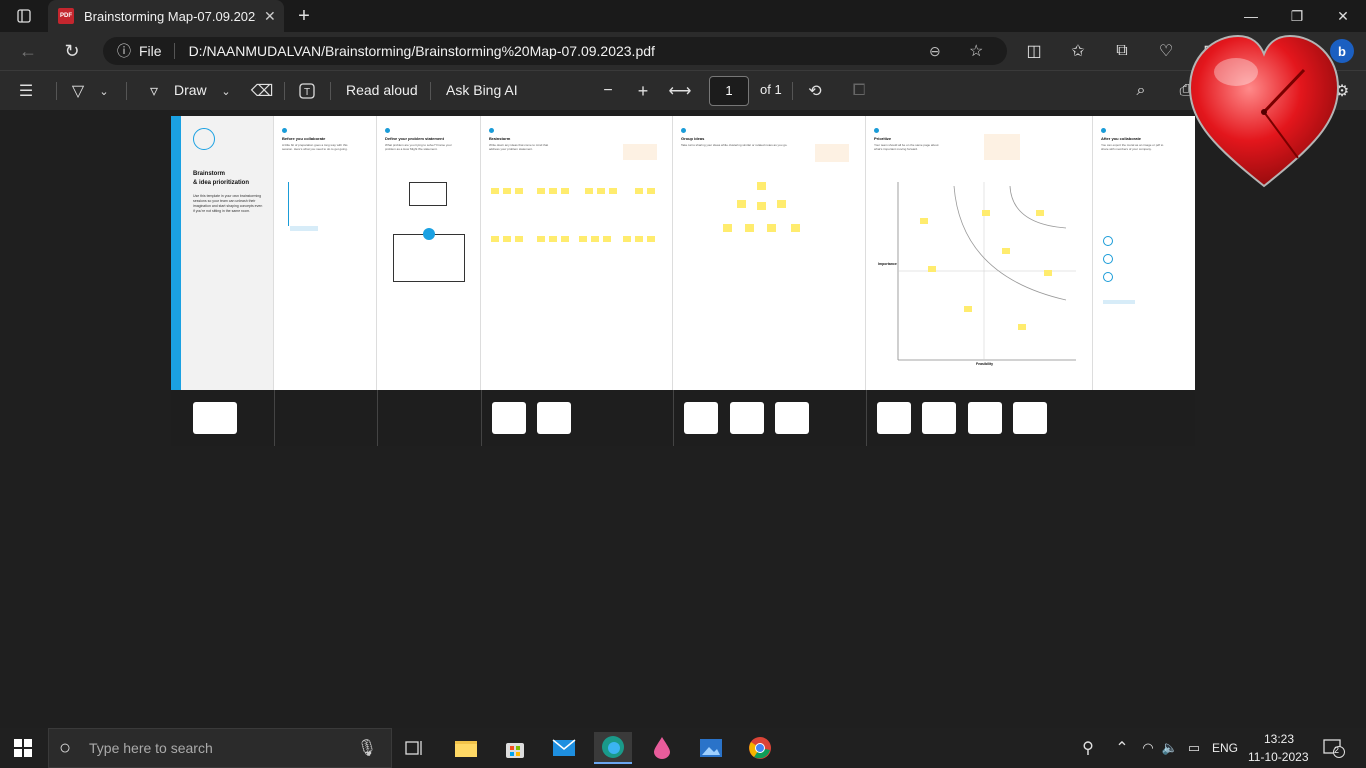  I want to click on minimize-icon: —, so click(1251, 16).